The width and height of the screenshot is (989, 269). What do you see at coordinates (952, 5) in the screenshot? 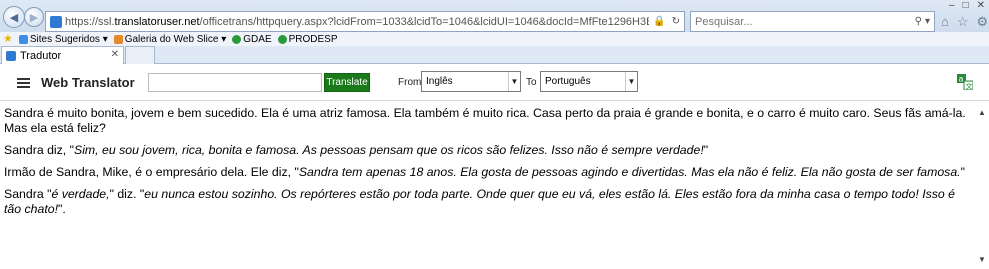
I see `minimize-icon: –` at bounding box center [952, 5].